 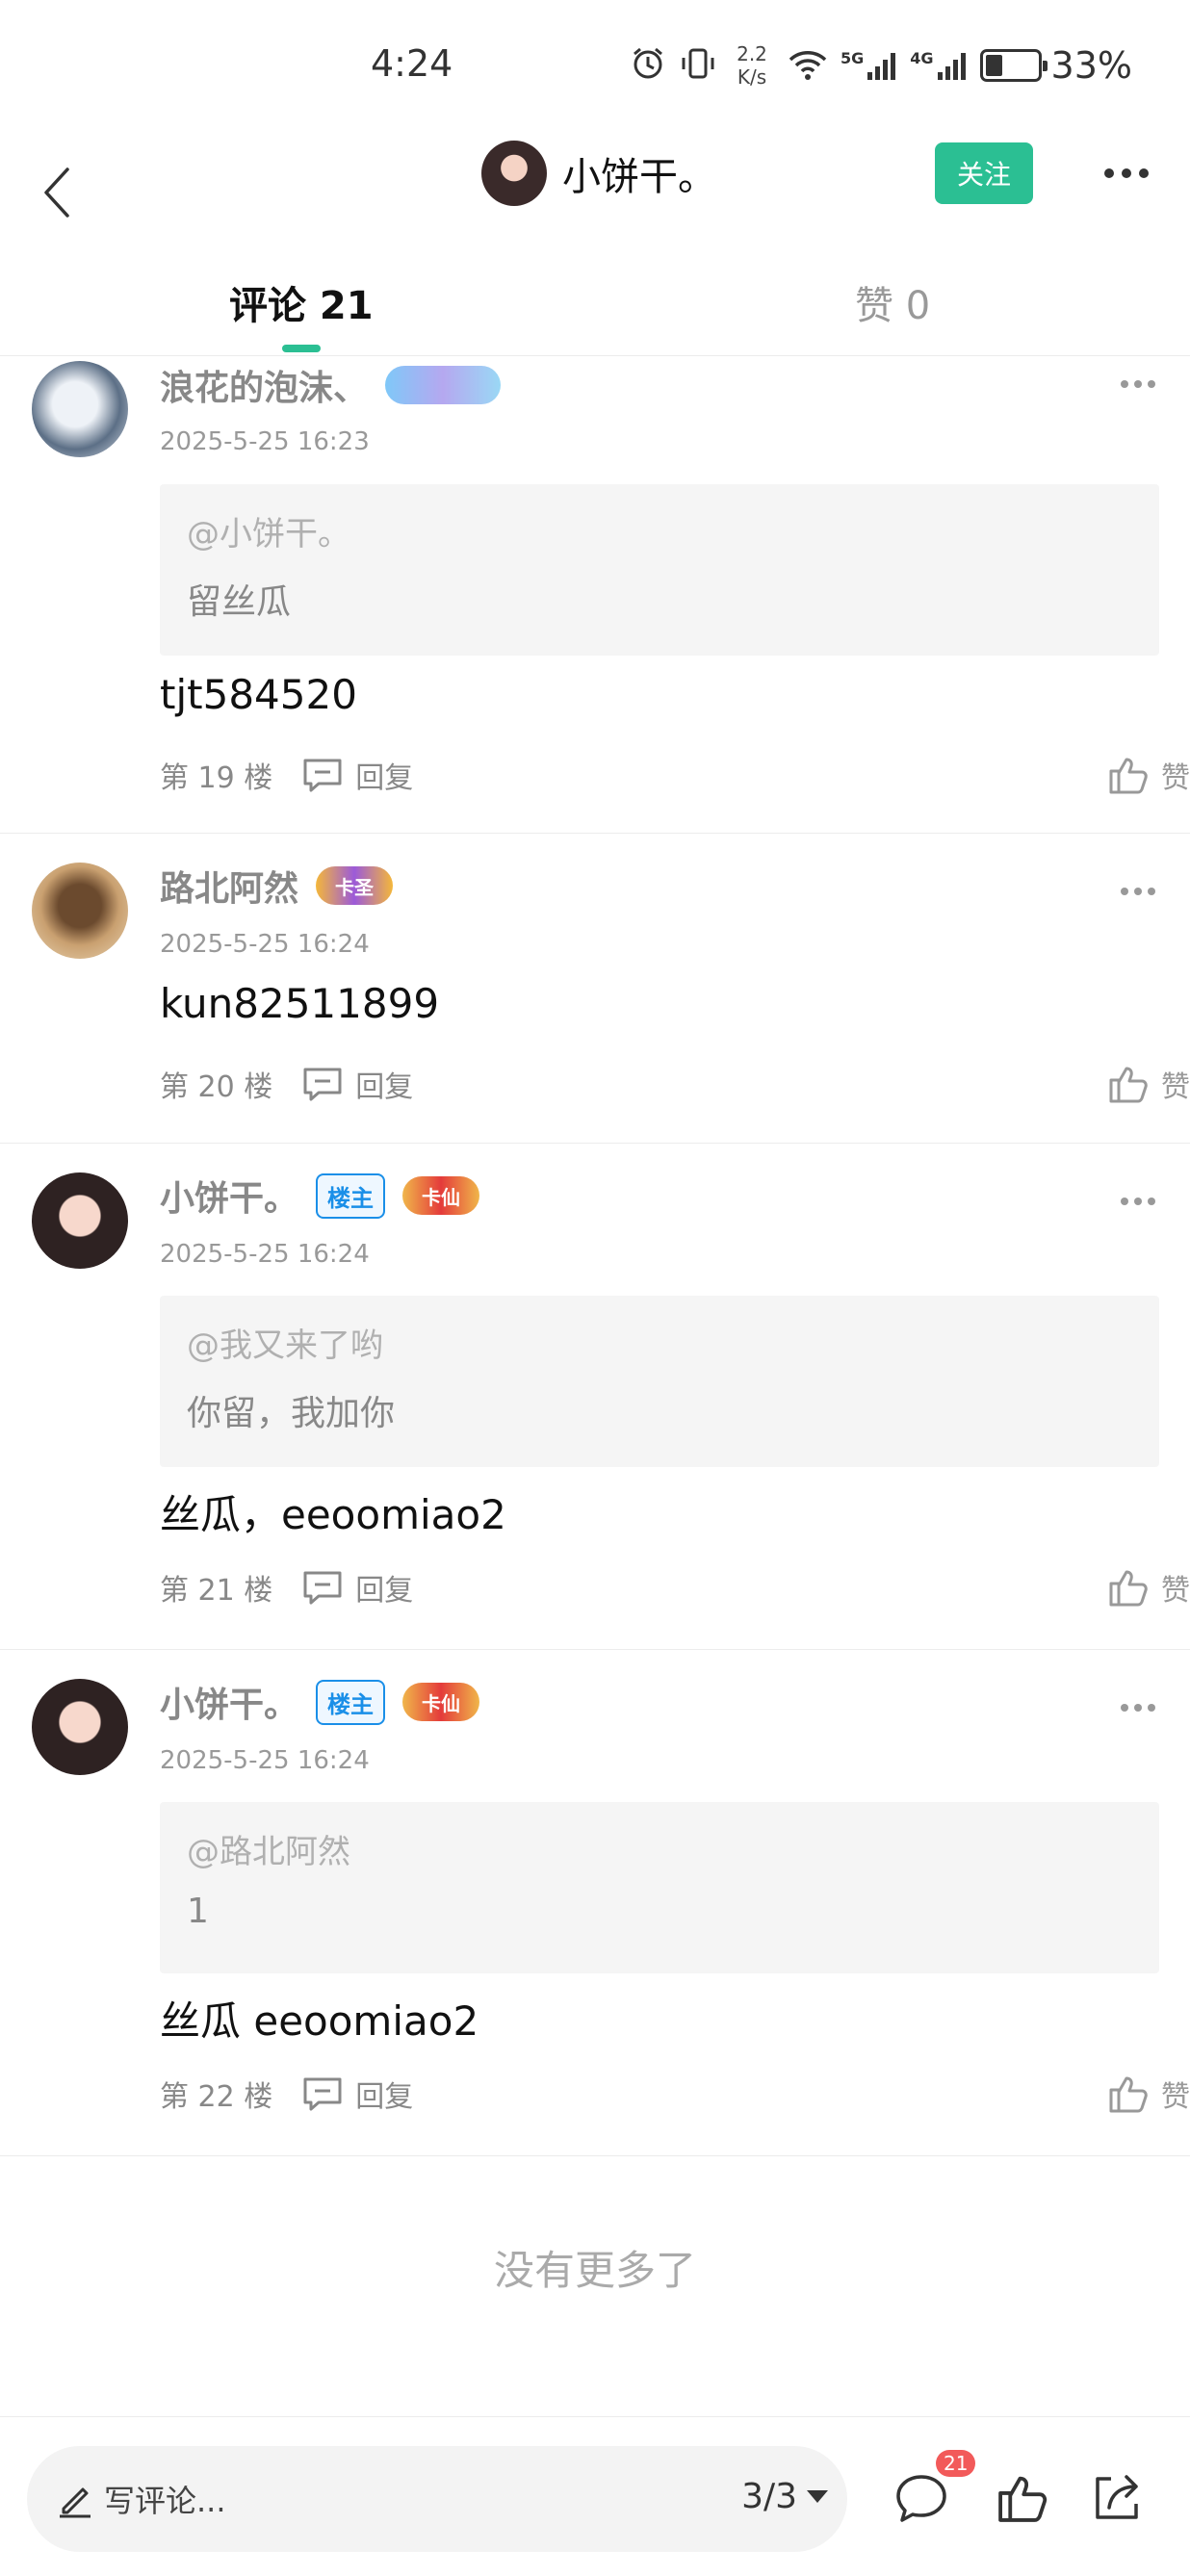 What do you see at coordinates (444, 385) in the screenshot?
I see `medal-badge` at bounding box center [444, 385].